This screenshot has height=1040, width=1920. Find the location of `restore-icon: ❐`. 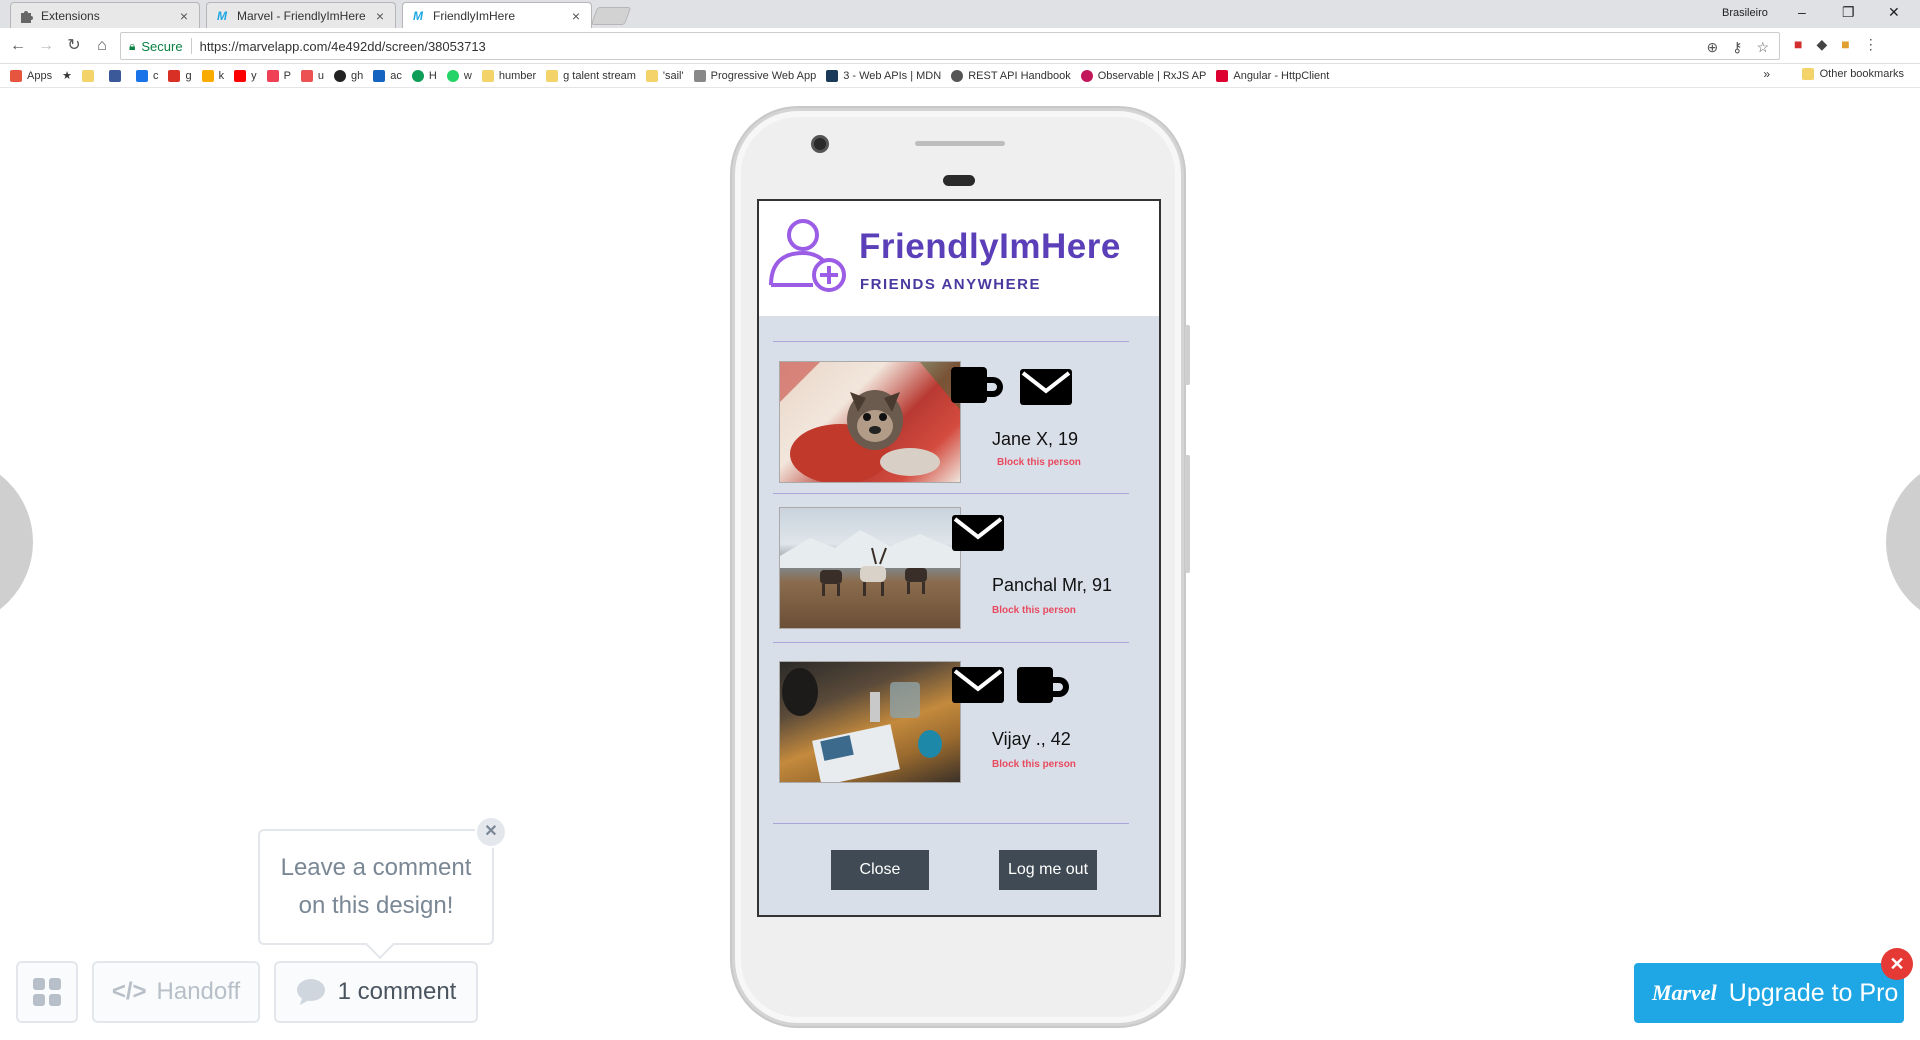

restore-icon: ❐ is located at coordinates (1848, 12).